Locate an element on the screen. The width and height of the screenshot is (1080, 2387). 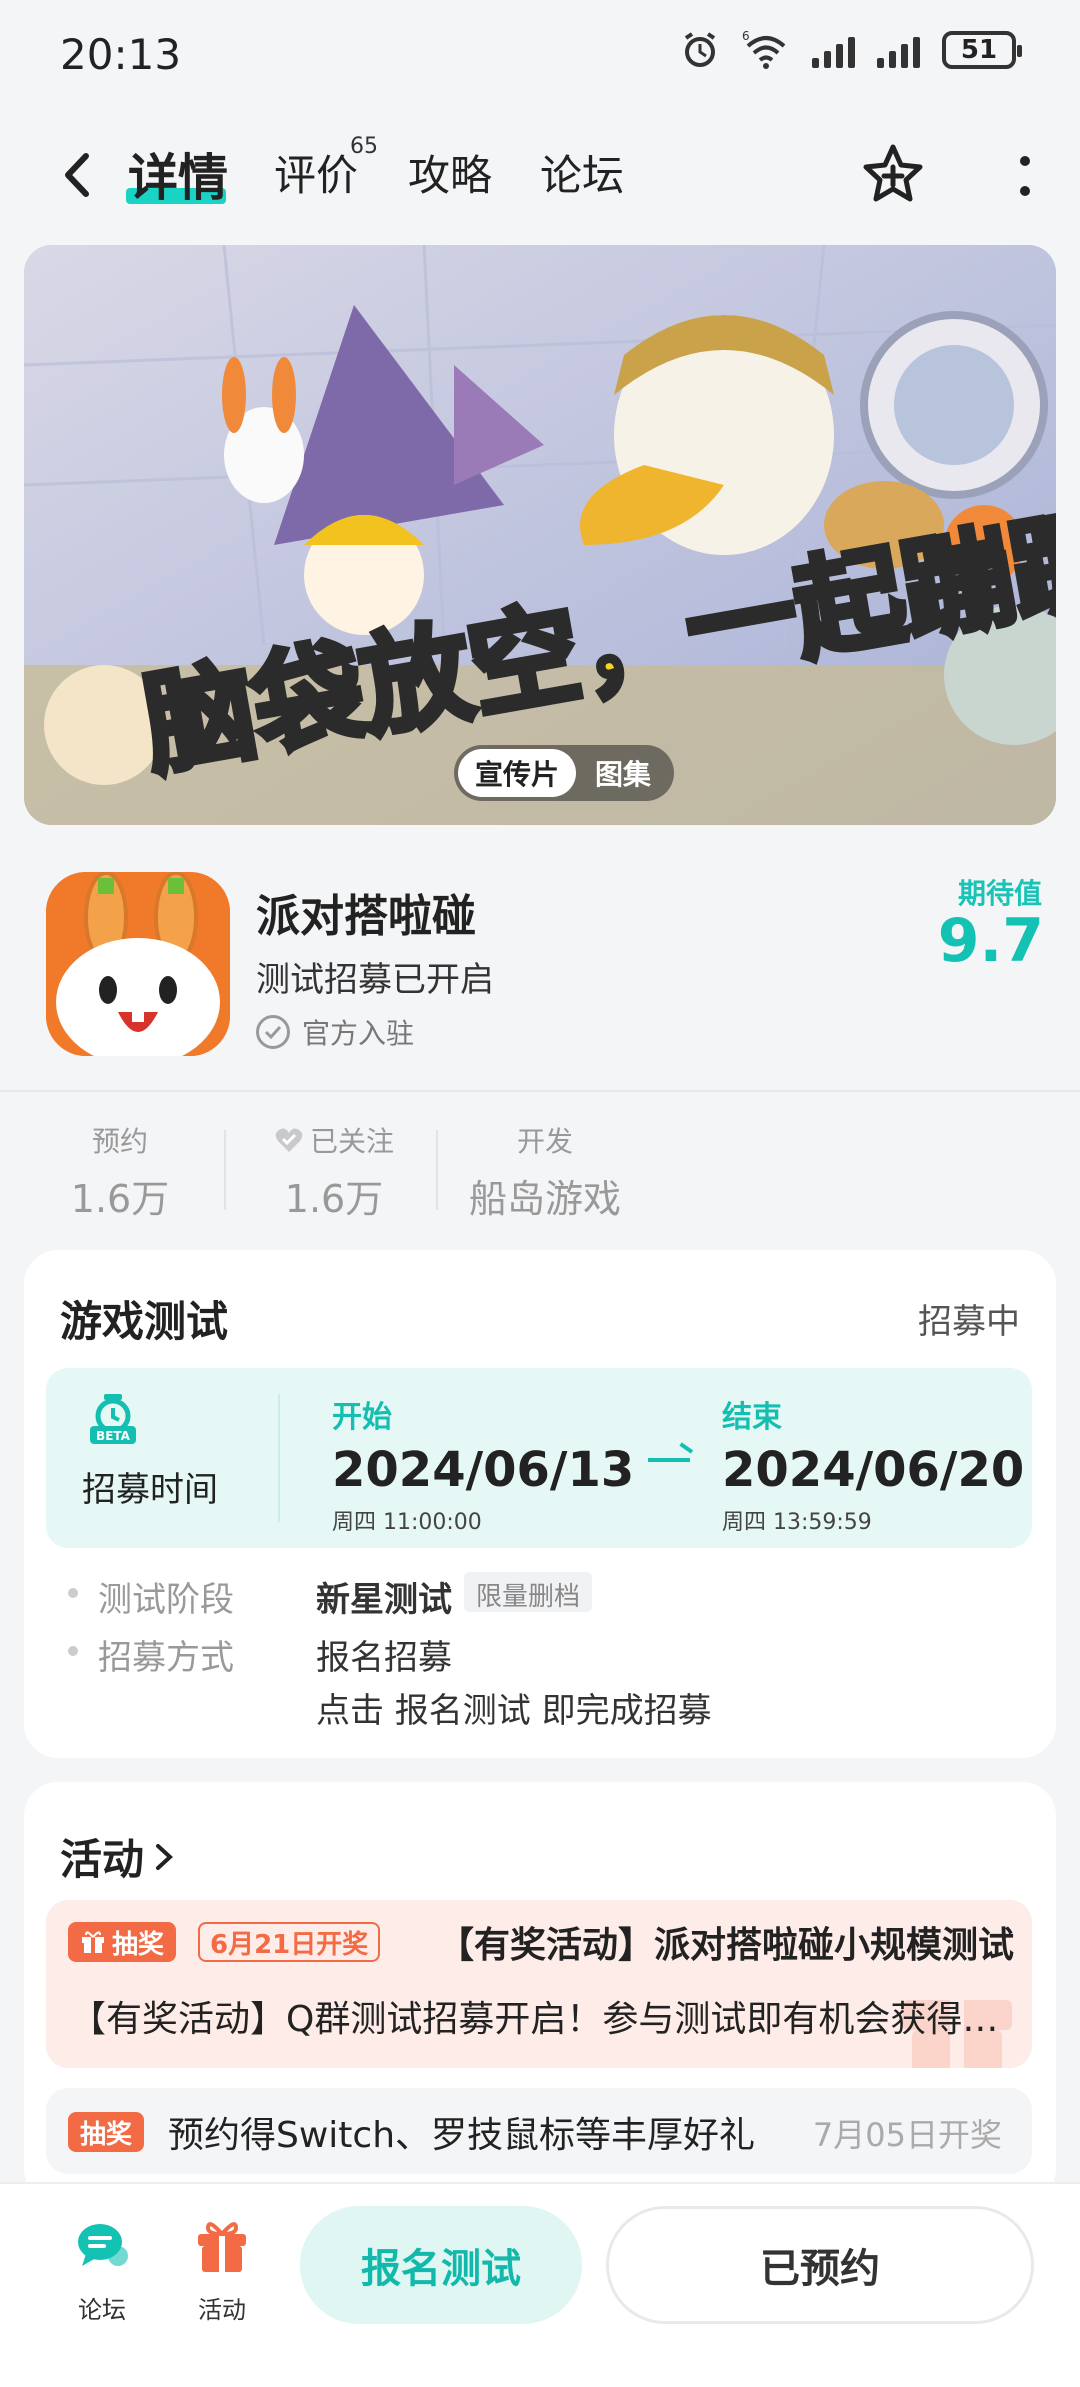
signup-test-button: 报名测试 is located at coordinates (441, 2265).